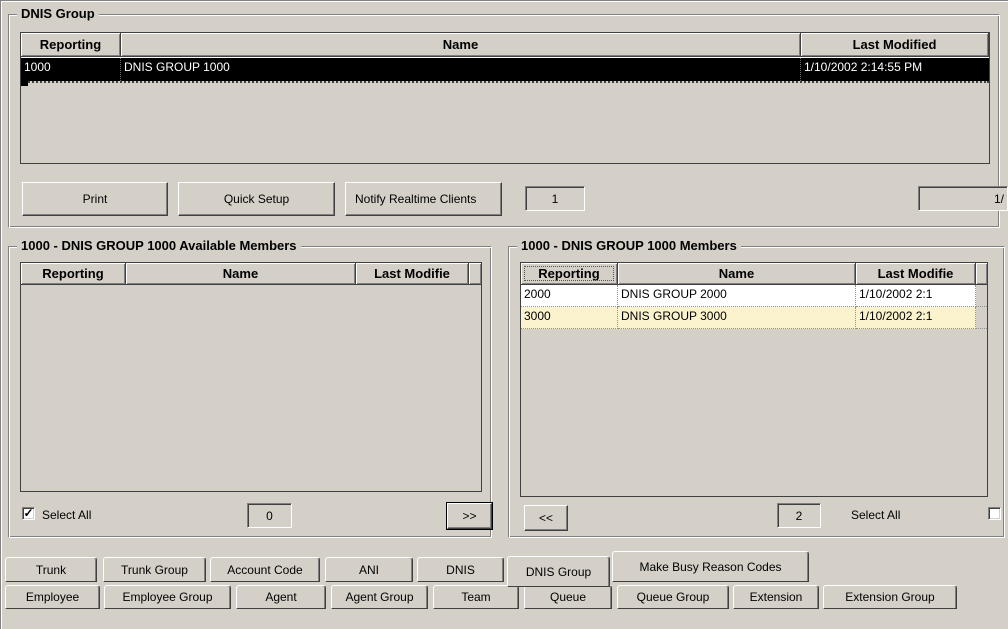 This screenshot has width=1008, height=629. What do you see at coordinates (890, 597) in the screenshot?
I see `tab-extension-group: Extension Group` at bounding box center [890, 597].